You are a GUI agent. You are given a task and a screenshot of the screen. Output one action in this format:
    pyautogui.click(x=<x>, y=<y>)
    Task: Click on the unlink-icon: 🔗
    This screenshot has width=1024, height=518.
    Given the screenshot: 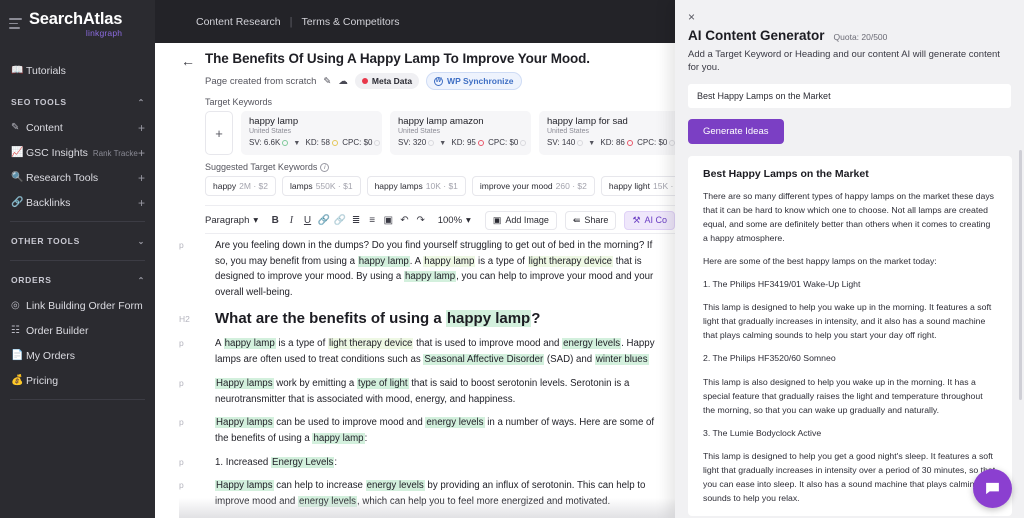 What is the action you would take?
    pyautogui.click(x=340, y=220)
    